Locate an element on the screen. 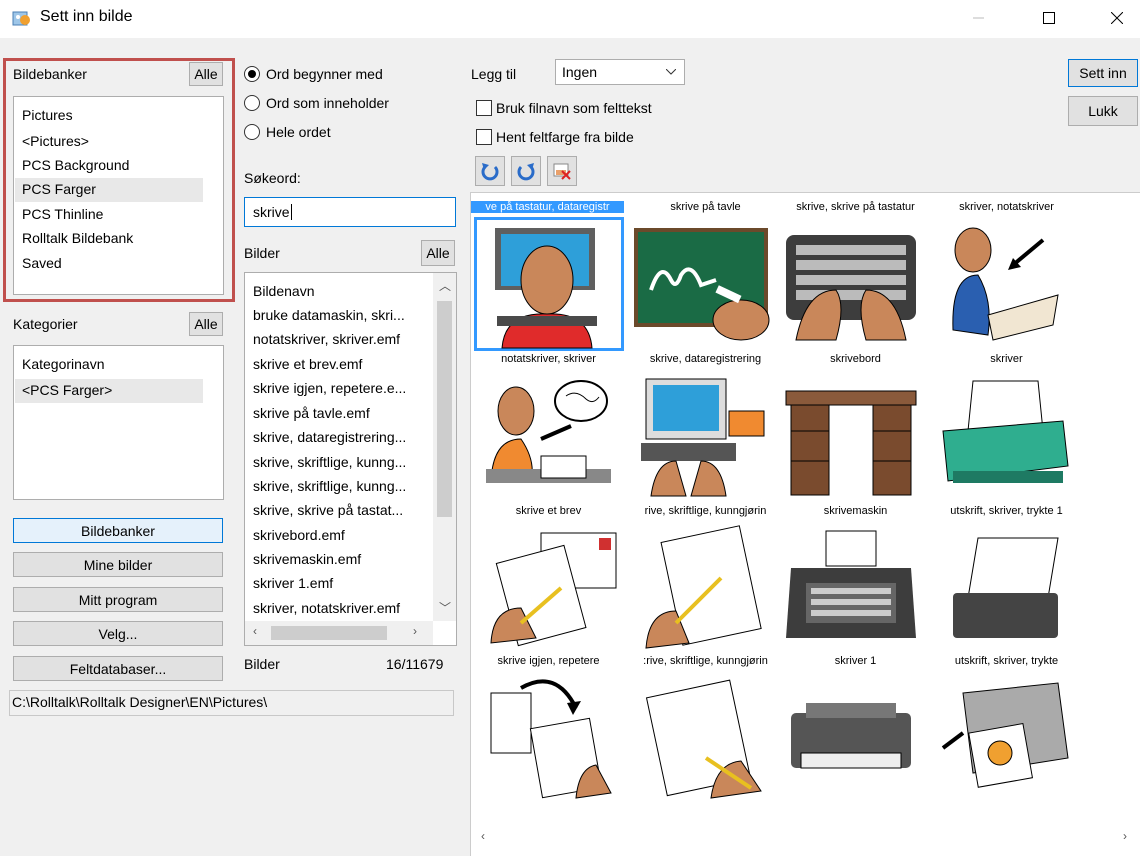  image-list-item: skrive et brev.emf is located at coordinates (307, 364).